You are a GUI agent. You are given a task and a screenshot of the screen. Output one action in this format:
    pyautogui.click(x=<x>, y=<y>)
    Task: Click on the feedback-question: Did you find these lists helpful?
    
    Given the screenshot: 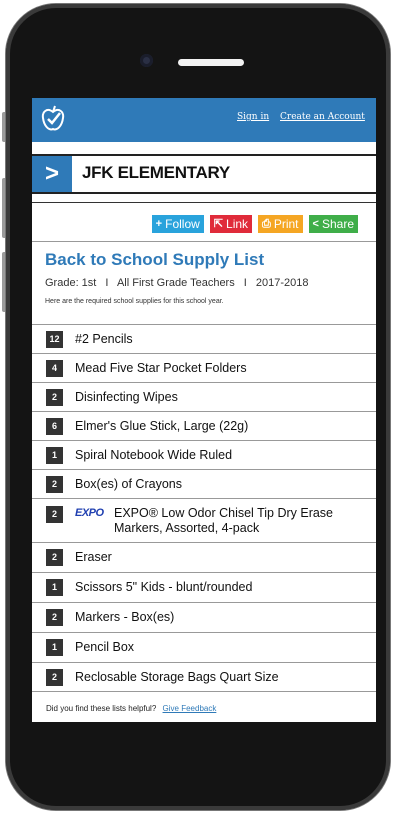 What is the action you would take?
    pyautogui.click(x=101, y=708)
    